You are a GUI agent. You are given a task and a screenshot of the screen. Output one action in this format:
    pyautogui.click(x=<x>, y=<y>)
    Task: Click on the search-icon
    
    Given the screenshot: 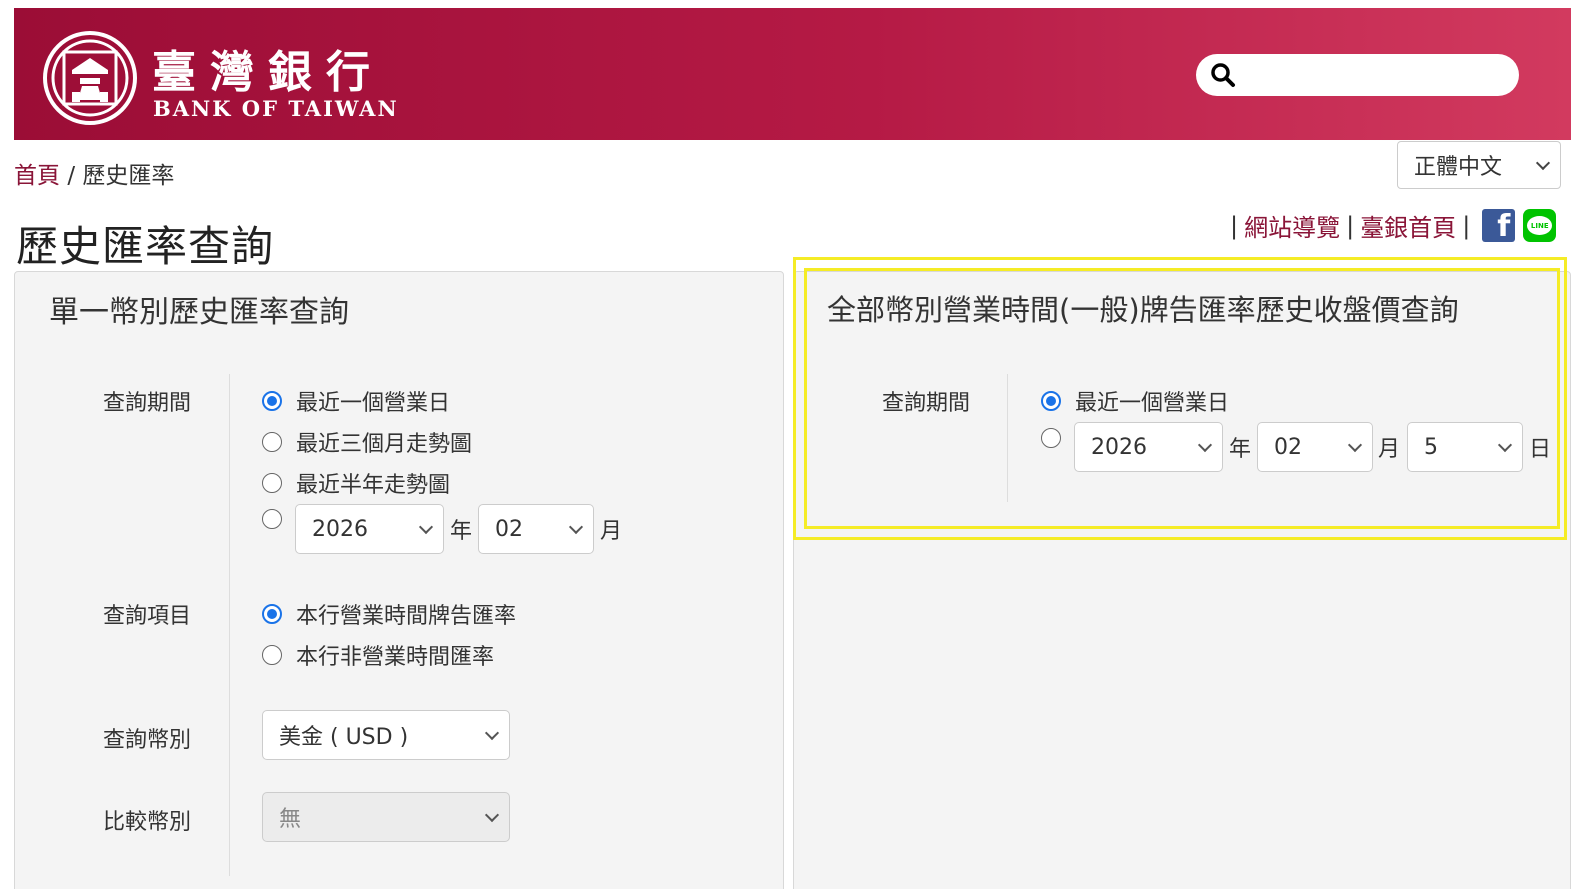 What is the action you would take?
    pyautogui.click(x=1223, y=75)
    